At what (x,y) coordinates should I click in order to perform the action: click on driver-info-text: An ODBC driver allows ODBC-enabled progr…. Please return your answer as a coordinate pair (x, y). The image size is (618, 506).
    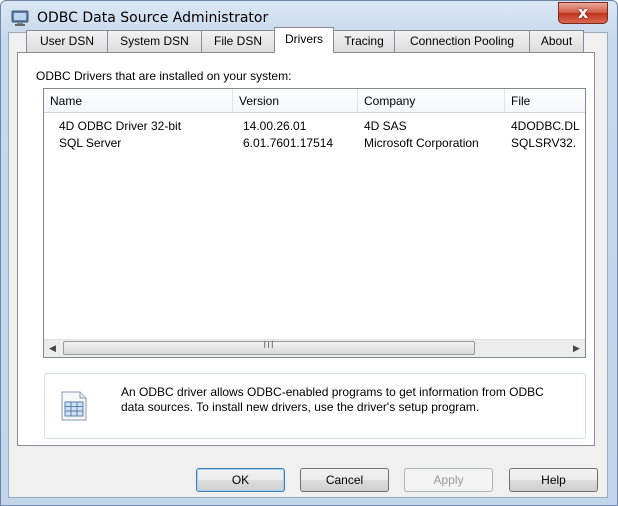
    Looking at the image, I should click on (332, 399).